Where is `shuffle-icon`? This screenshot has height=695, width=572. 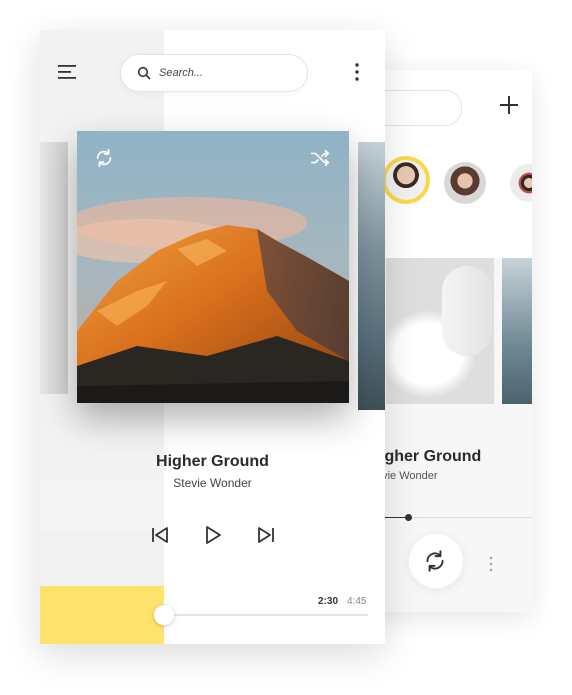
shuffle-icon is located at coordinates (320, 158).